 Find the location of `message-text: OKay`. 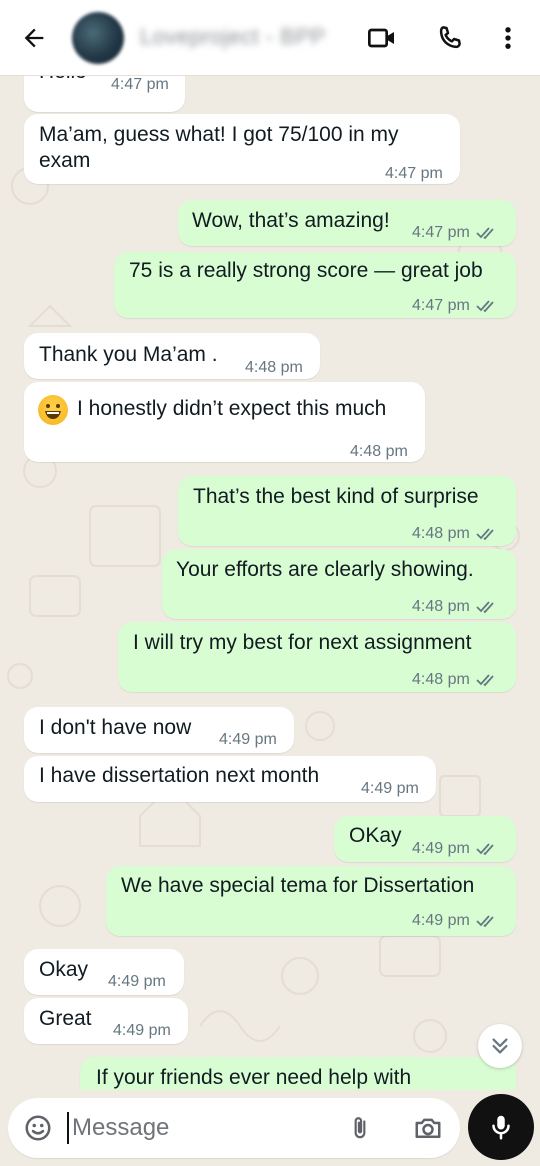

message-text: OKay is located at coordinates (375, 835).